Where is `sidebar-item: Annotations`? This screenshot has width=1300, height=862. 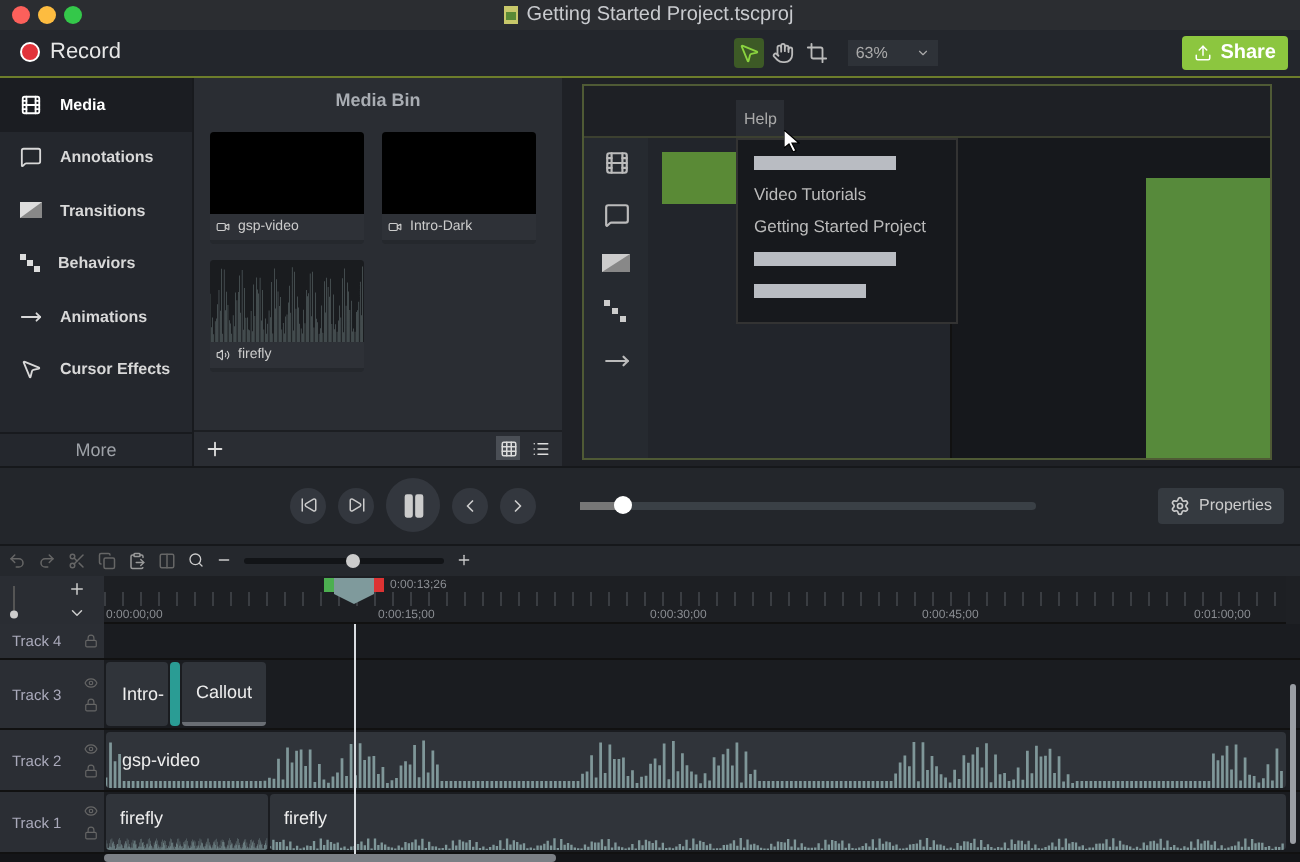 sidebar-item: Annotations is located at coordinates (96, 158).